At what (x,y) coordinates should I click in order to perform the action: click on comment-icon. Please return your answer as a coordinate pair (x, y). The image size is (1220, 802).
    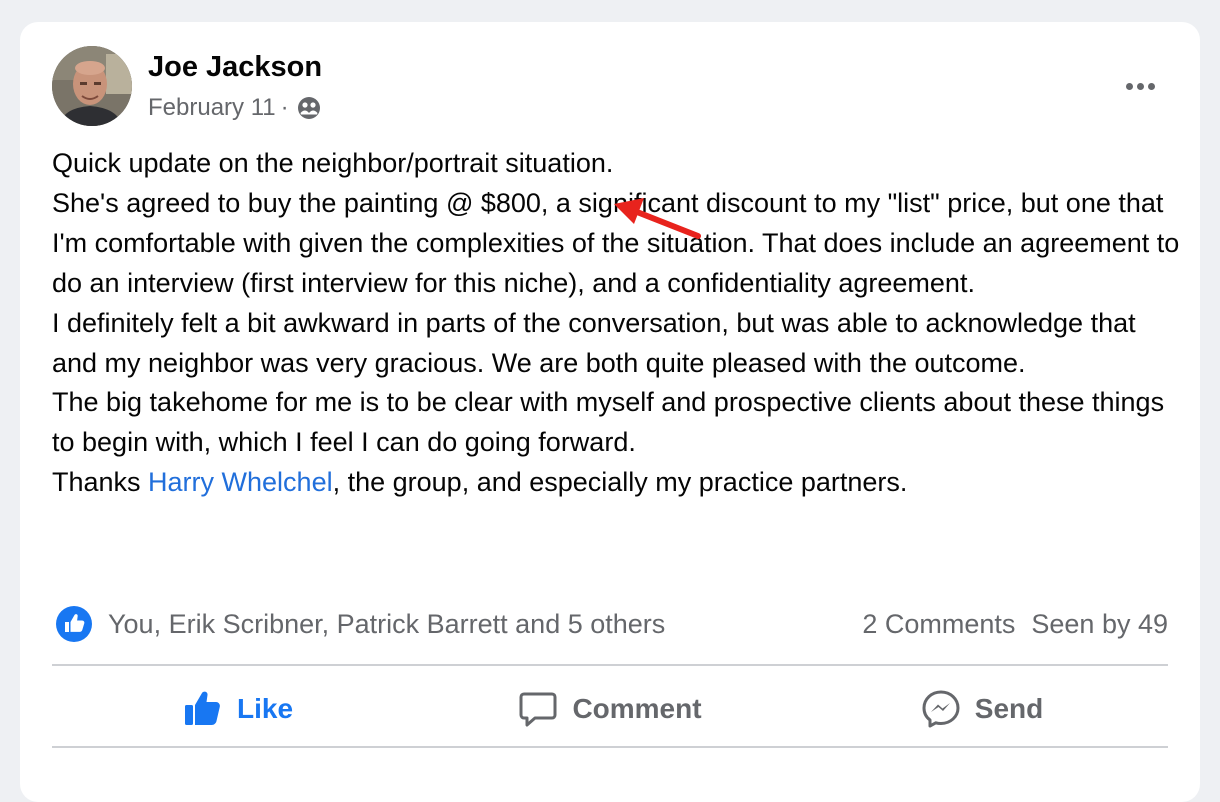
    Looking at the image, I should click on (538, 709).